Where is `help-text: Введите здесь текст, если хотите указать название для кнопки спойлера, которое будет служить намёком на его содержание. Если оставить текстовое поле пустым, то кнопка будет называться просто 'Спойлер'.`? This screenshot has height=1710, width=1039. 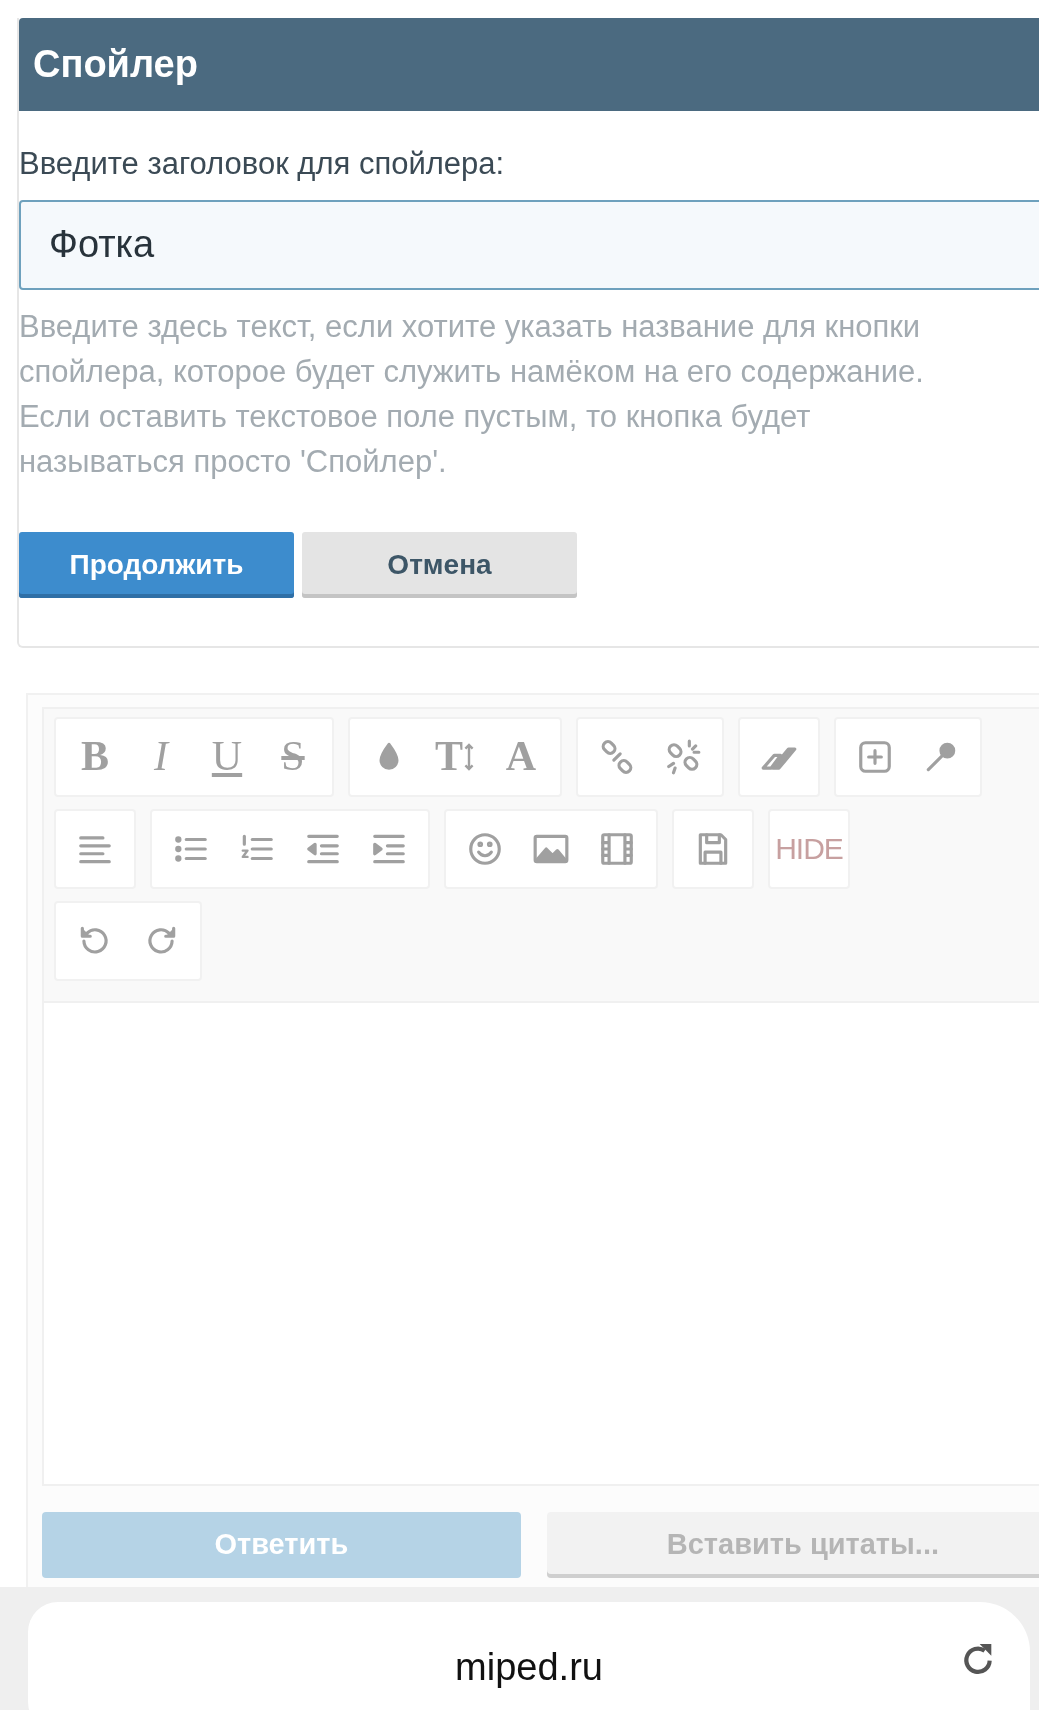
help-text: Введите здесь текст, если хотите указать название для кнопки спойлера, которое будет служить намёком на его содержание. Если оставить текстовое поле пустым, то кнопка будет называться просто 'Спойлер'. is located at coordinates (472, 394).